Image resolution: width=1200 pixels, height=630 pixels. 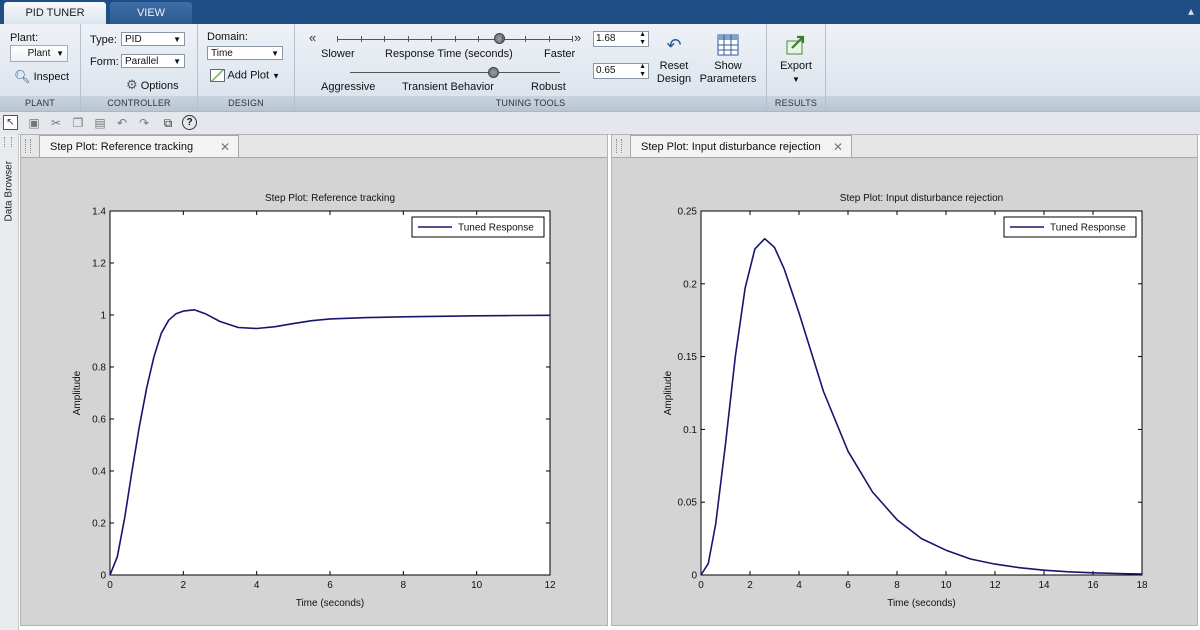 I want to click on form-label: Form:, so click(x=104, y=62).